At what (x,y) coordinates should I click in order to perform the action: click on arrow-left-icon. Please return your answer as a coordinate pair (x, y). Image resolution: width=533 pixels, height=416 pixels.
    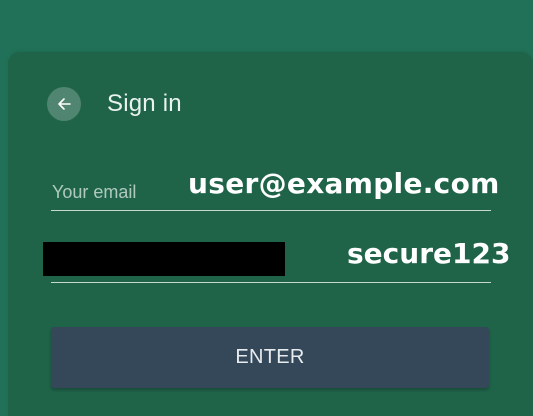
    Looking at the image, I should click on (64, 104).